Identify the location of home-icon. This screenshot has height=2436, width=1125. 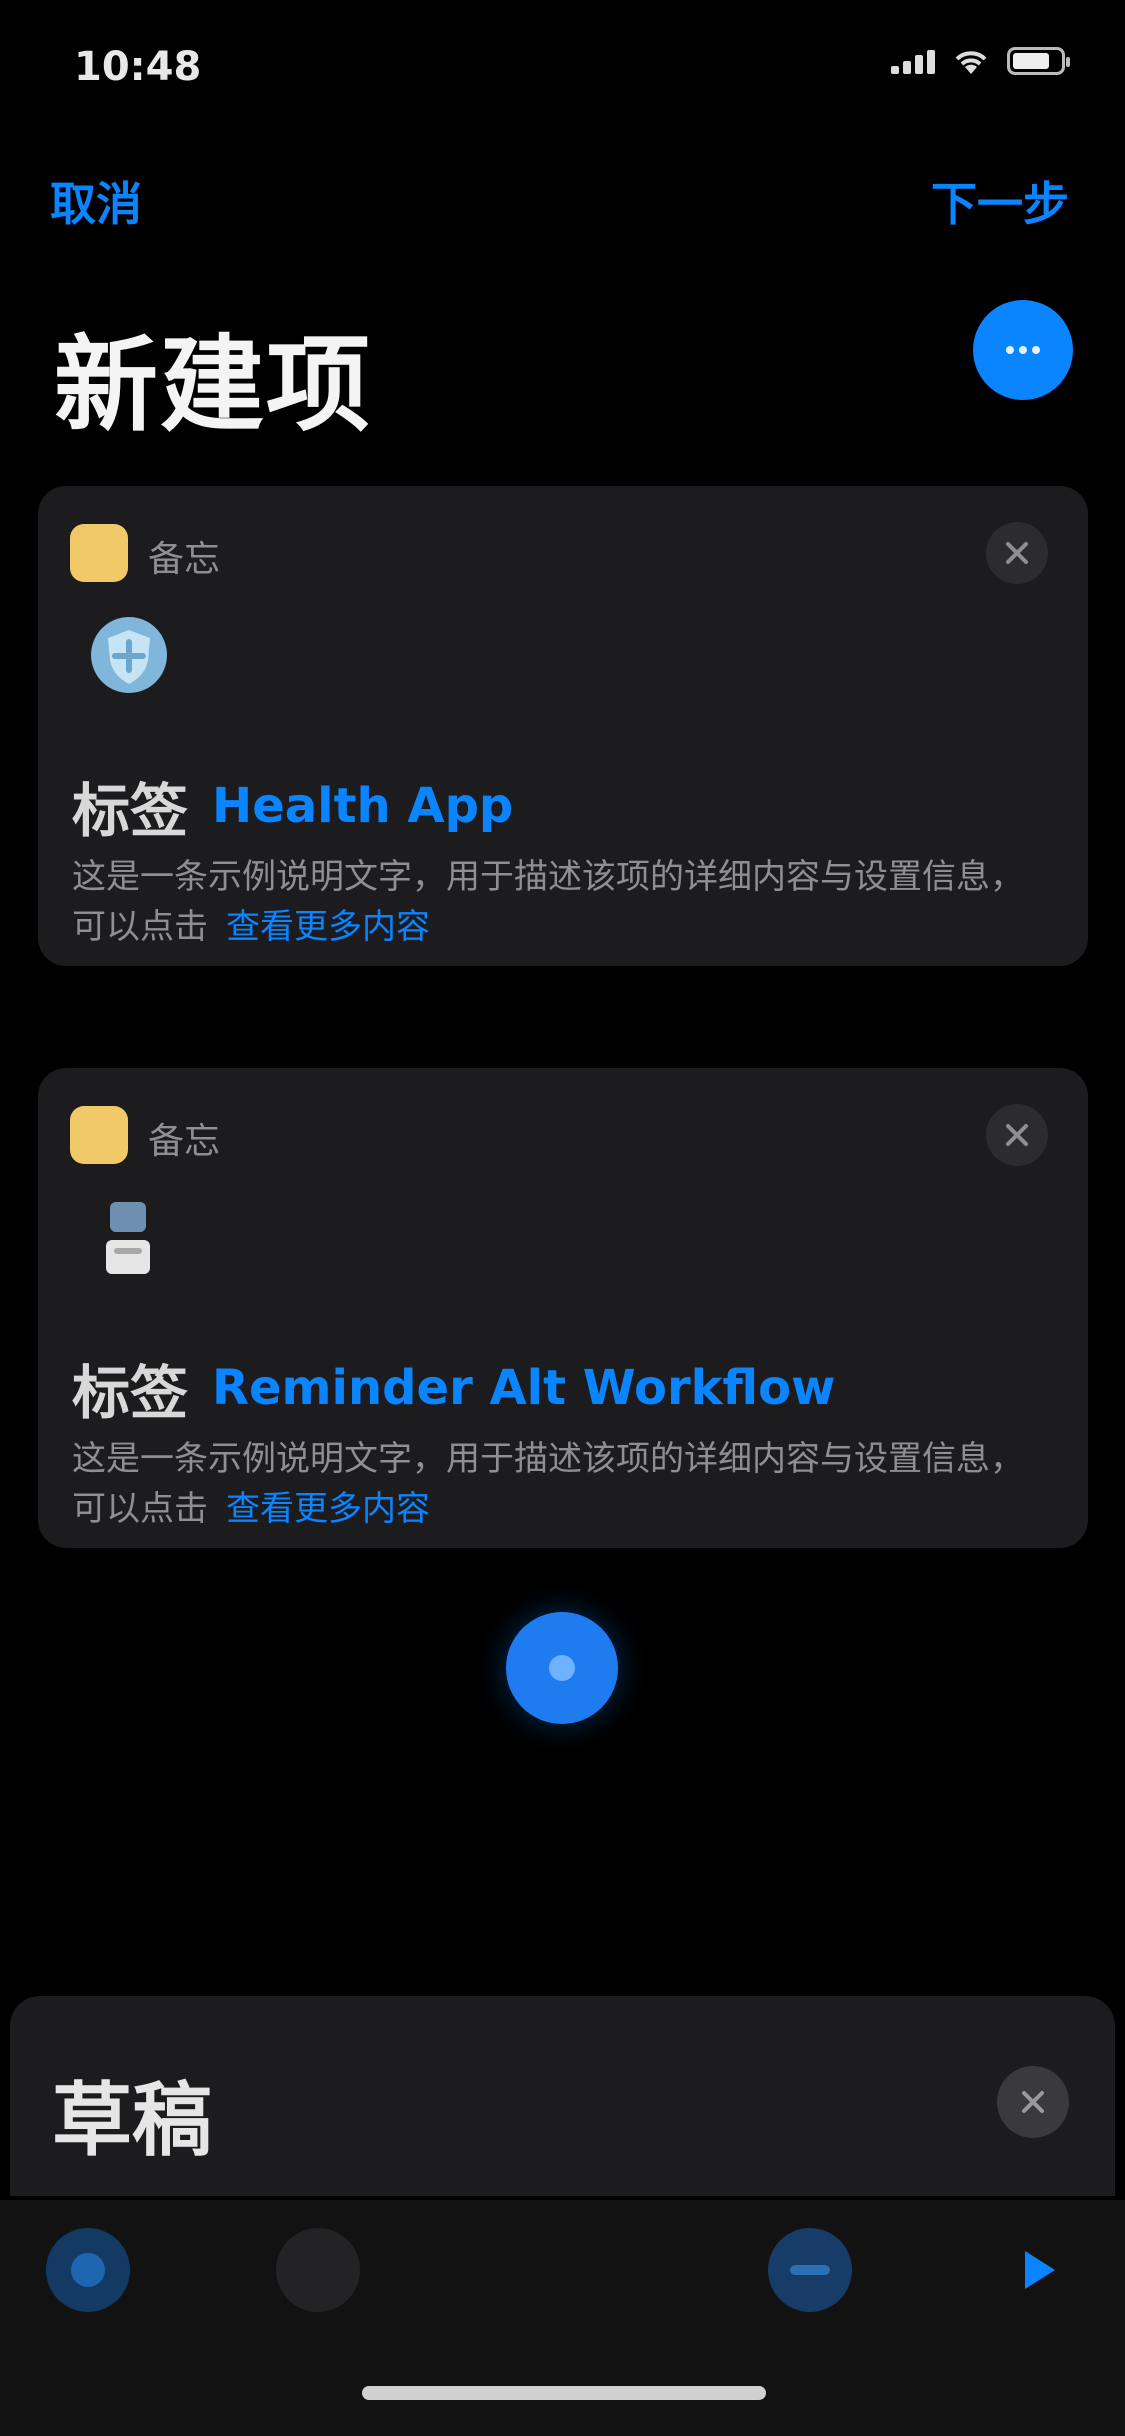
(88, 2270).